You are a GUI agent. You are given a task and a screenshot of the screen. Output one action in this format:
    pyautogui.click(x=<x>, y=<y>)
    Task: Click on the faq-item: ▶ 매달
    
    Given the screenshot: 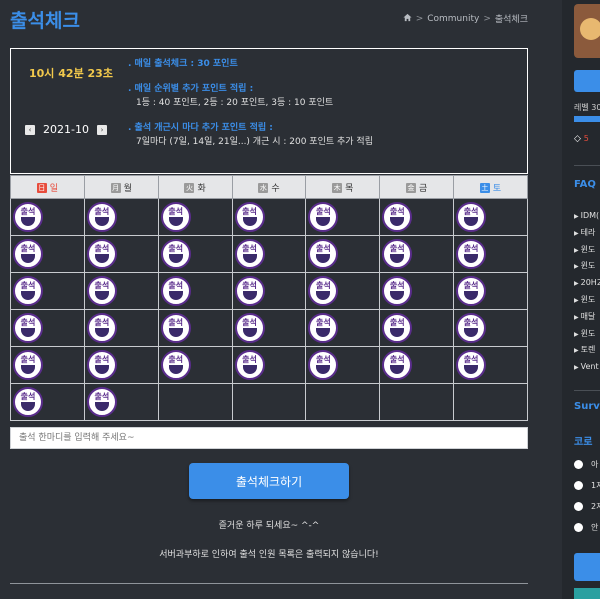 What is the action you would take?
    pyautogui.click(x=587, y=317)
    